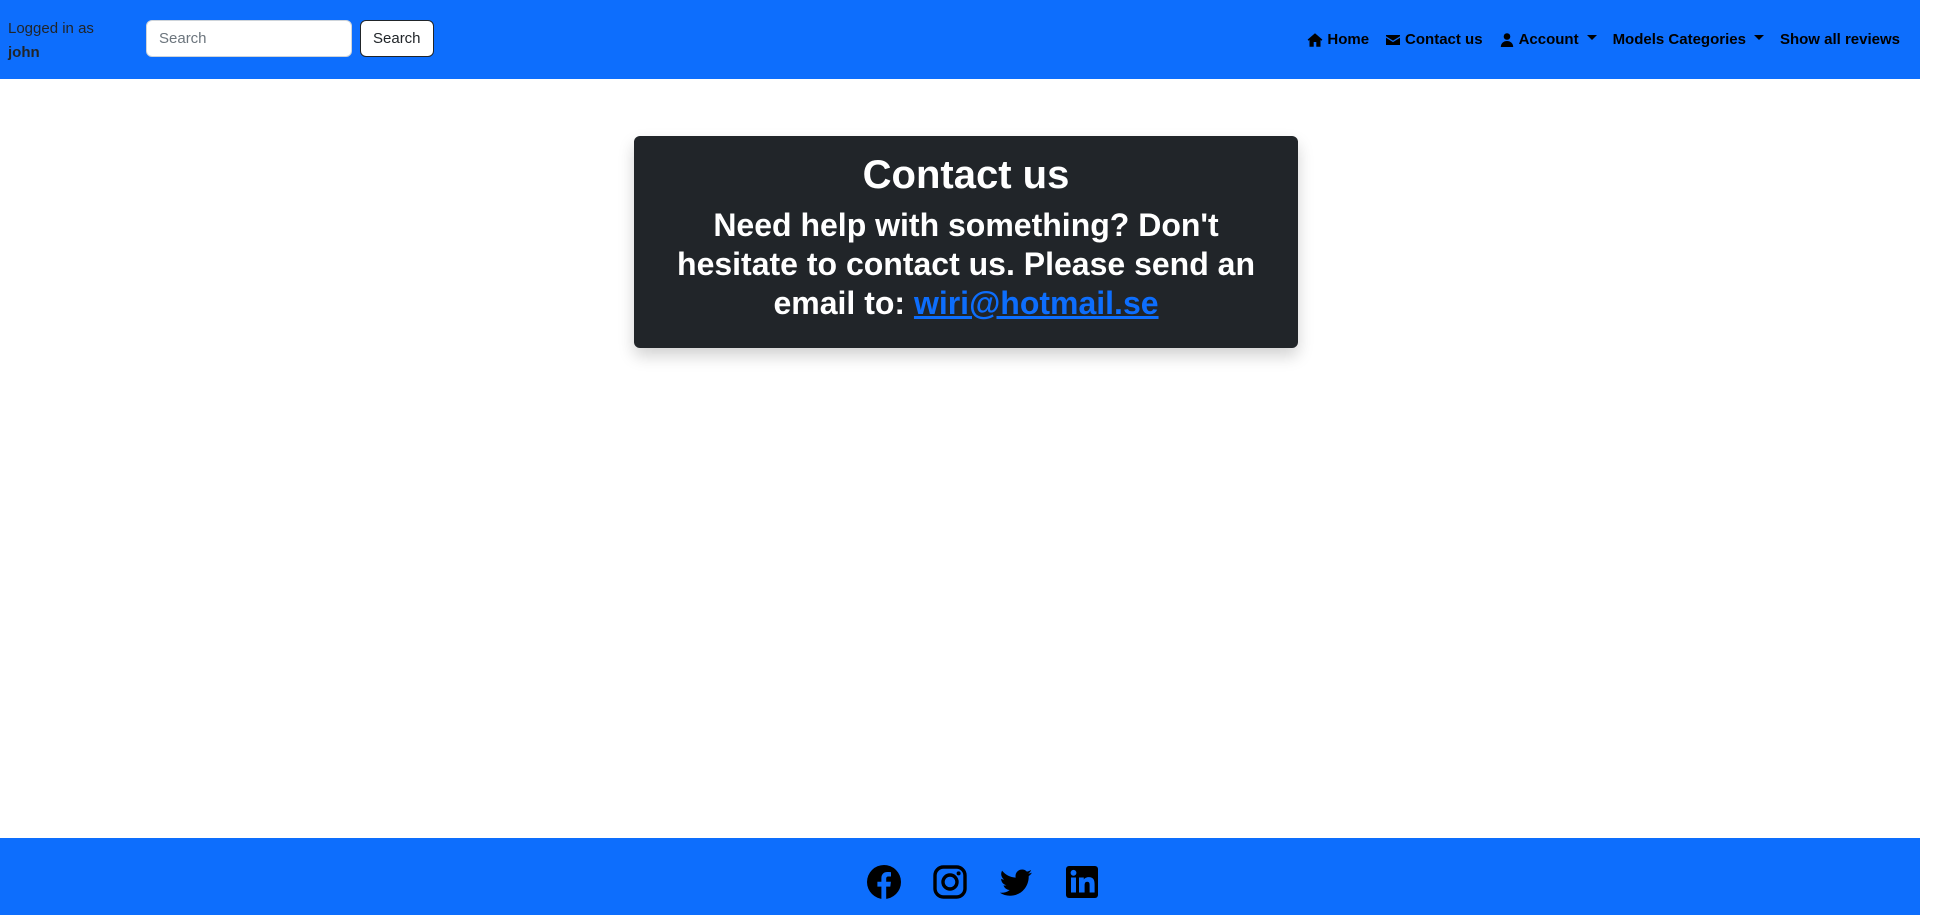 This screenshot has height=915, width=1933. What do you see at coordinates (24, 52) in the screenshot?
I see `logged-in-username: john` at bounding box center [24, 52].